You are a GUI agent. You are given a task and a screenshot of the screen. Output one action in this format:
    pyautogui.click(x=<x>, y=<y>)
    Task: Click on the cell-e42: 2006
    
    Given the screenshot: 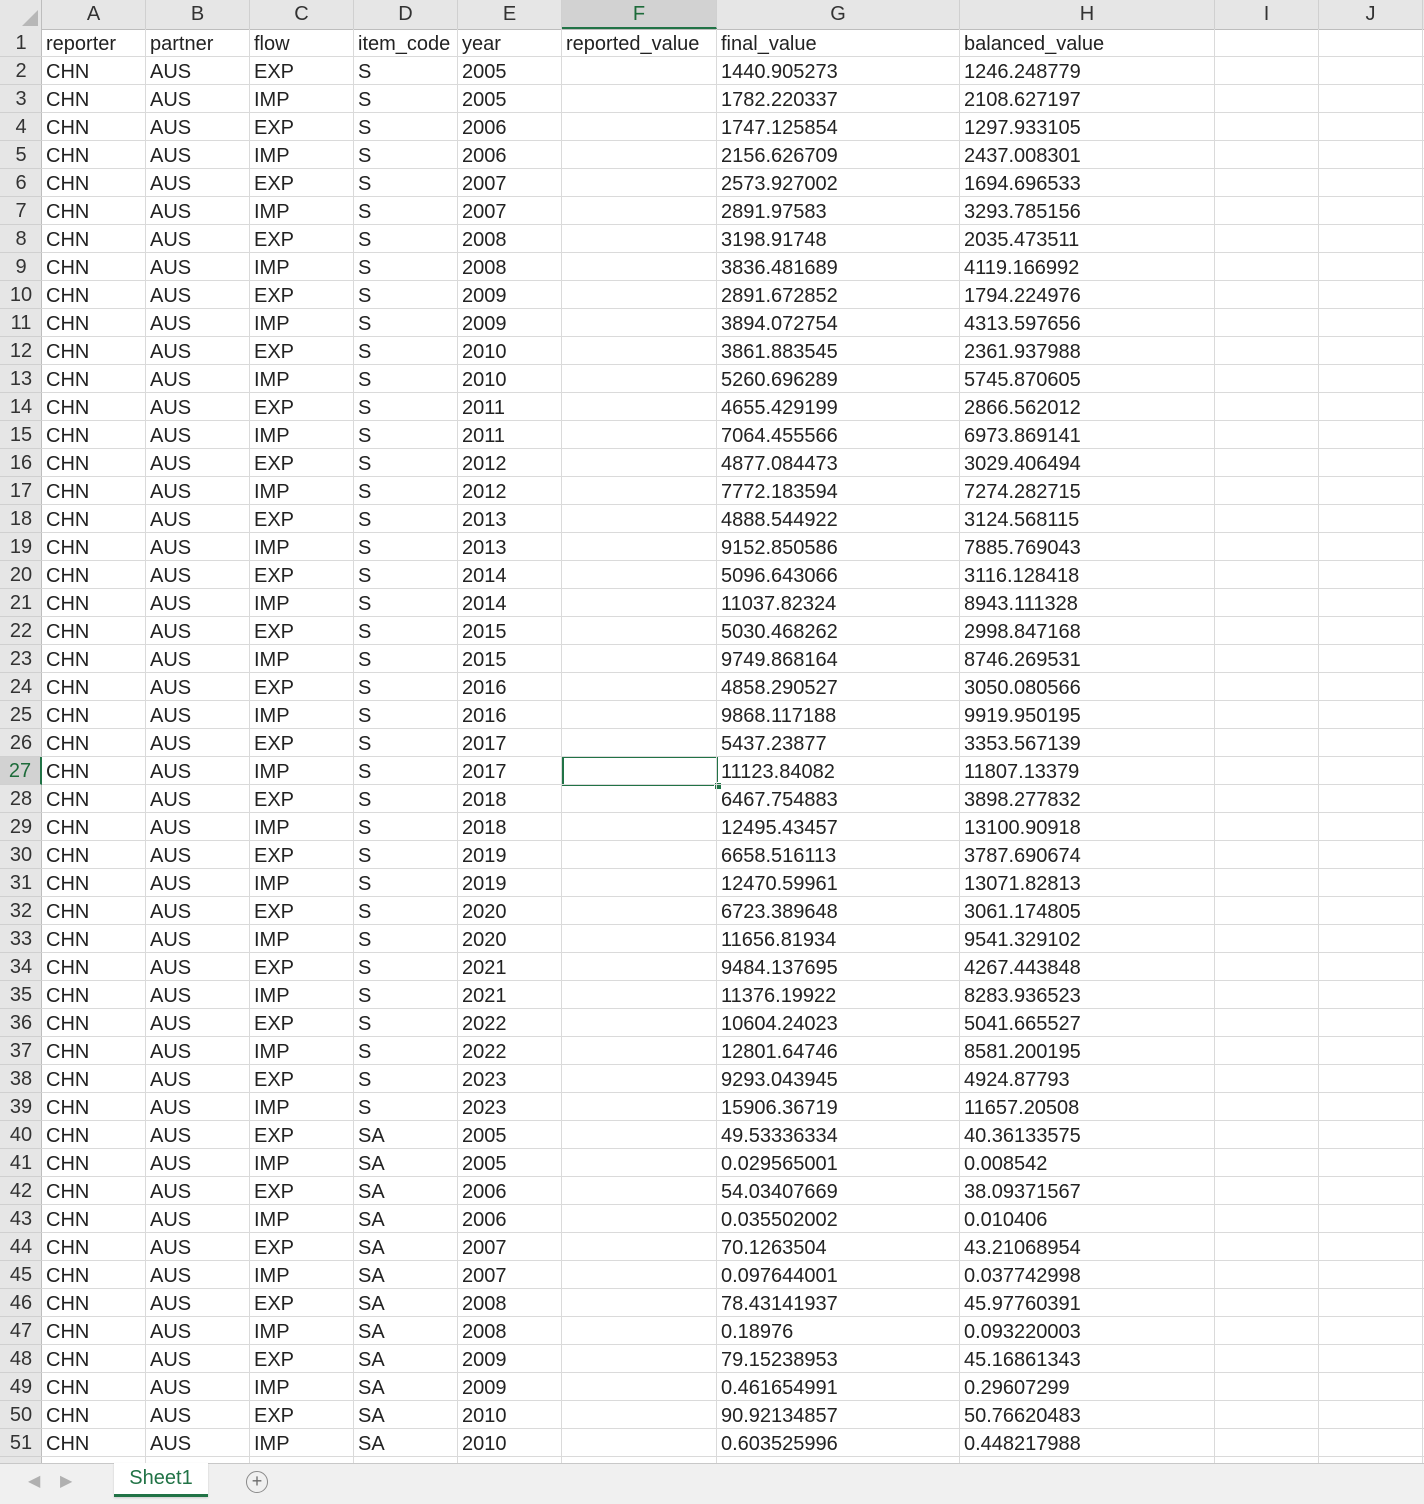 What is the action you would take?
    pyautogui.click(x=510, y=1191)
    